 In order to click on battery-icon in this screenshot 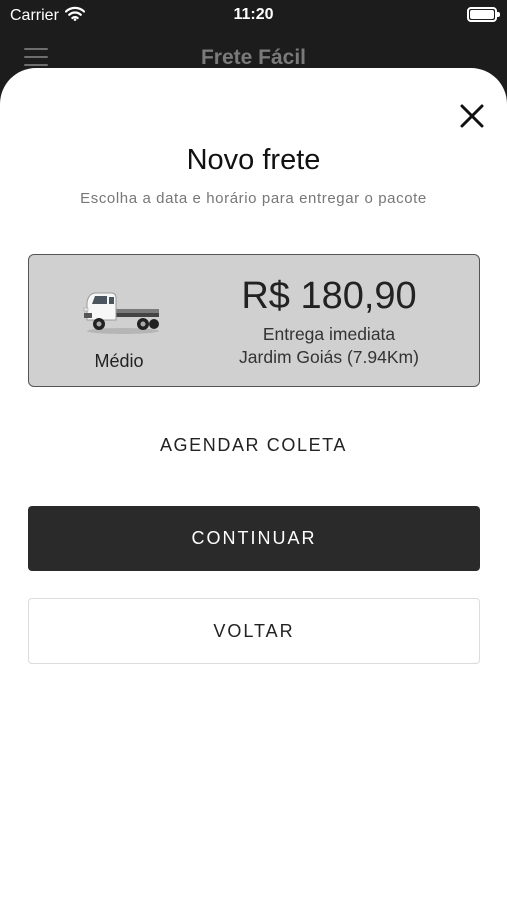, I will do `click(483, 14)`.